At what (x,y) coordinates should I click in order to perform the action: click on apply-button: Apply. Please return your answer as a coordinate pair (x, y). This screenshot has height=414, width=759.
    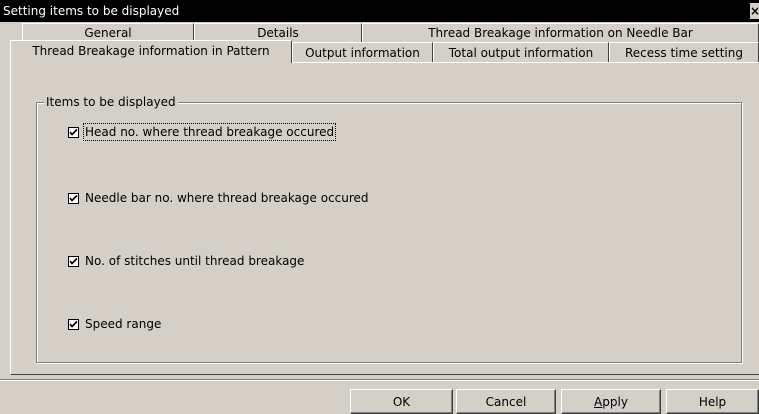
    Looking at the image, I should click on (611, 401).